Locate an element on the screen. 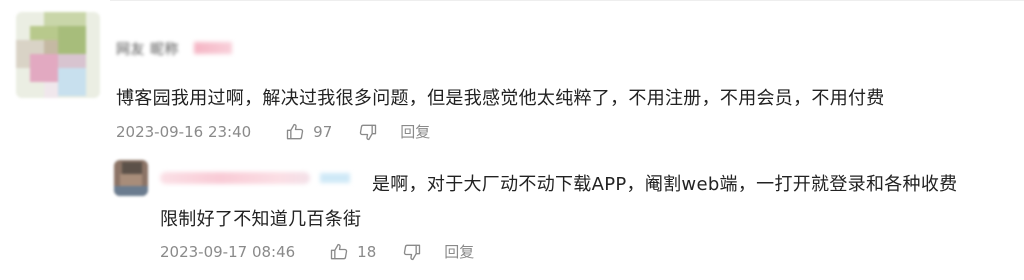  username-decoration is located at coordinates (213, 48).